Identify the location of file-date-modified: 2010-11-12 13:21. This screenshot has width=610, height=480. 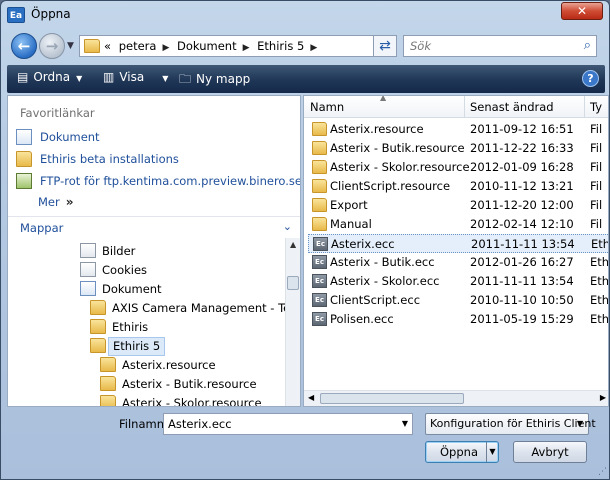
(522, 186).